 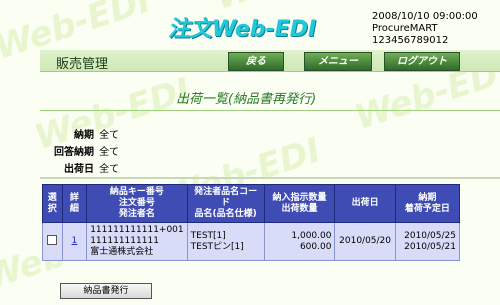 I want to click on filter-value: 全て, so click(x=109, y=169).